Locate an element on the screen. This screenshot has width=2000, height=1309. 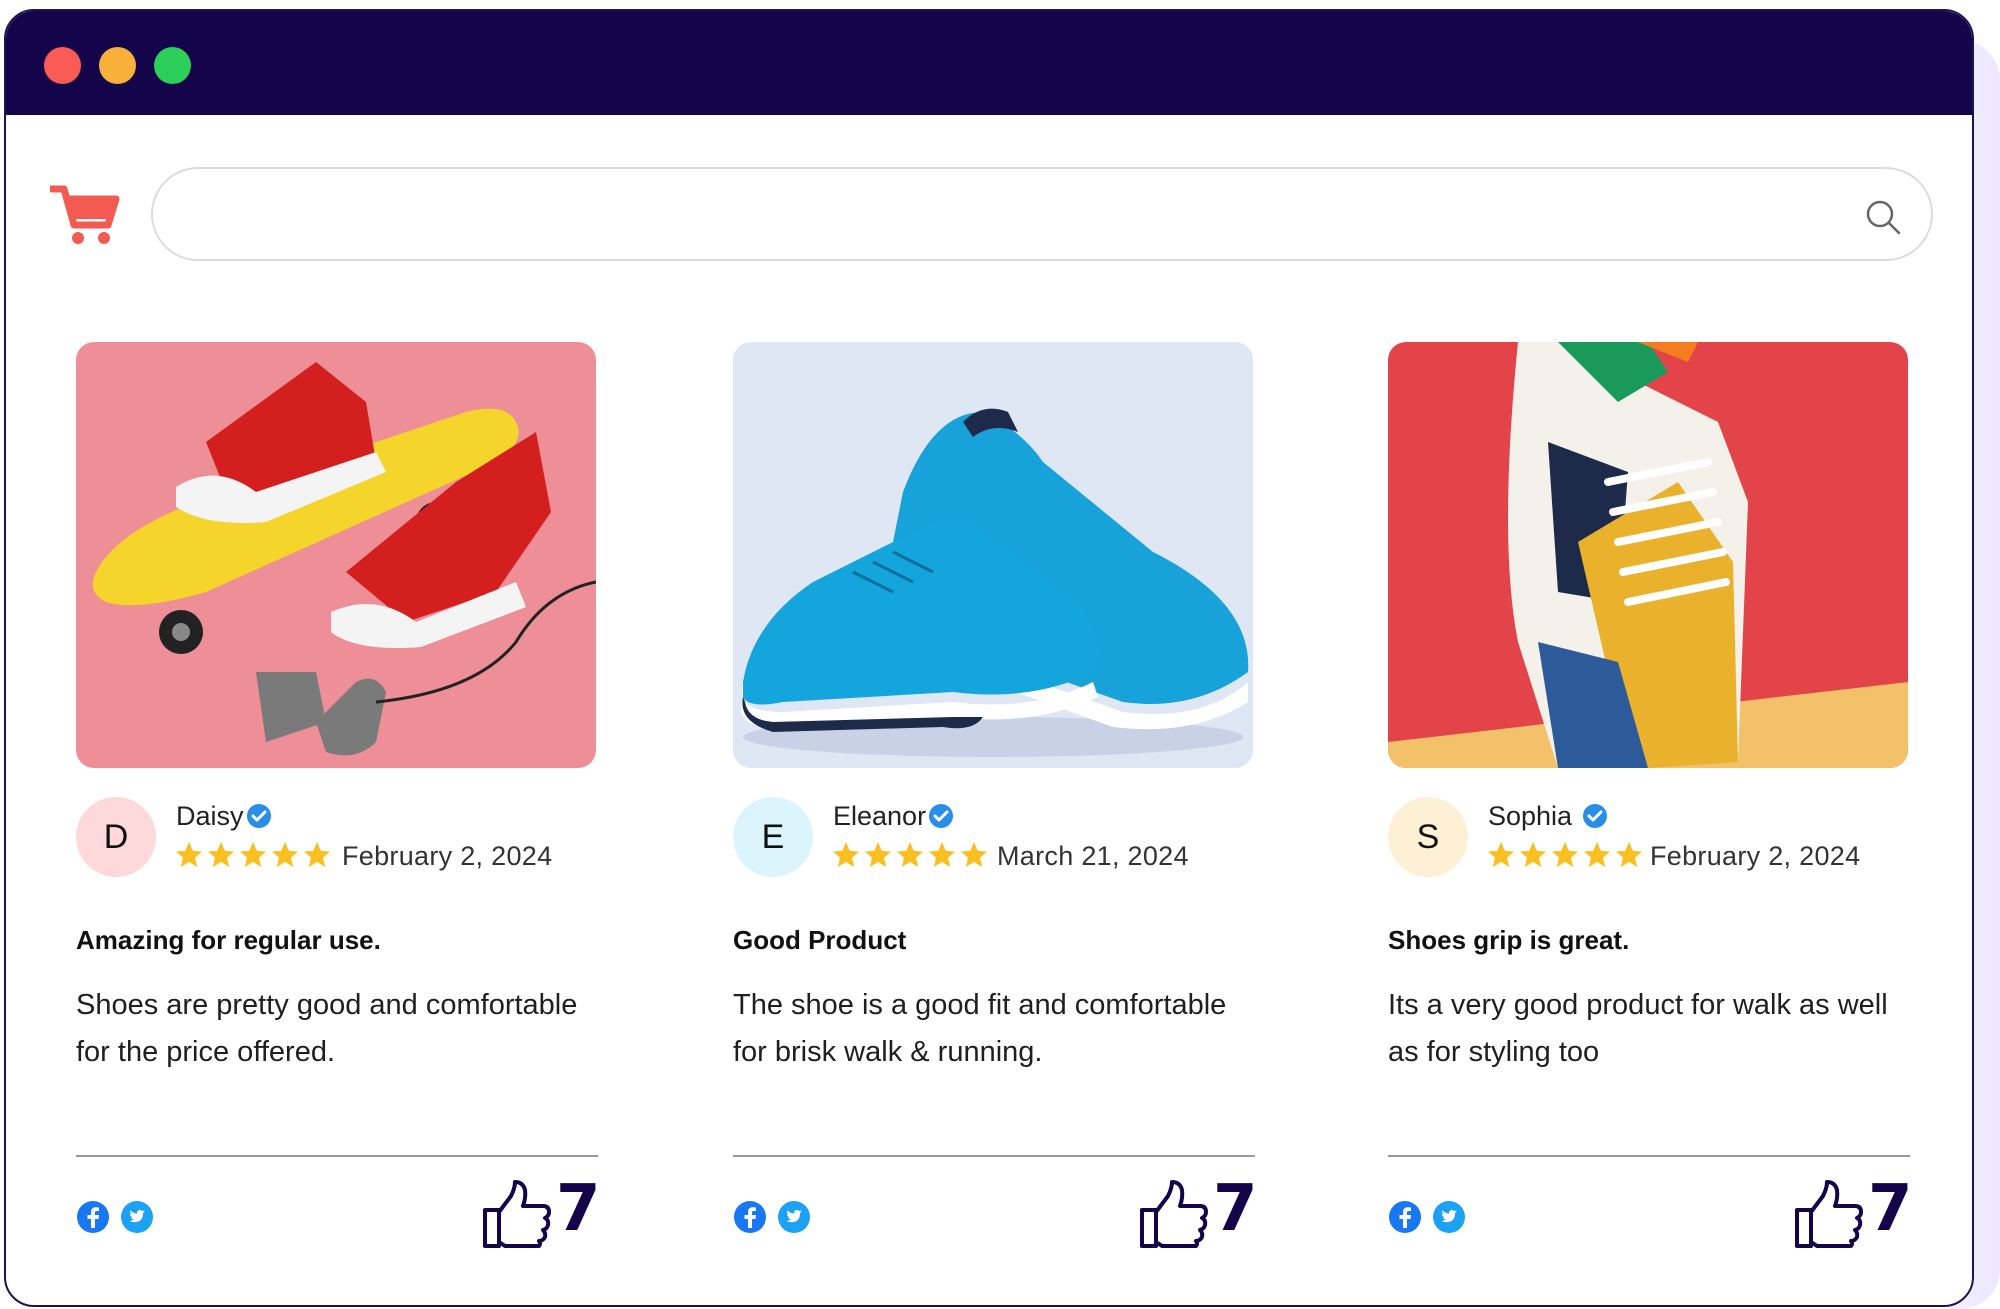
reviewer-name: Daisy is located at coordinates (224, 816).